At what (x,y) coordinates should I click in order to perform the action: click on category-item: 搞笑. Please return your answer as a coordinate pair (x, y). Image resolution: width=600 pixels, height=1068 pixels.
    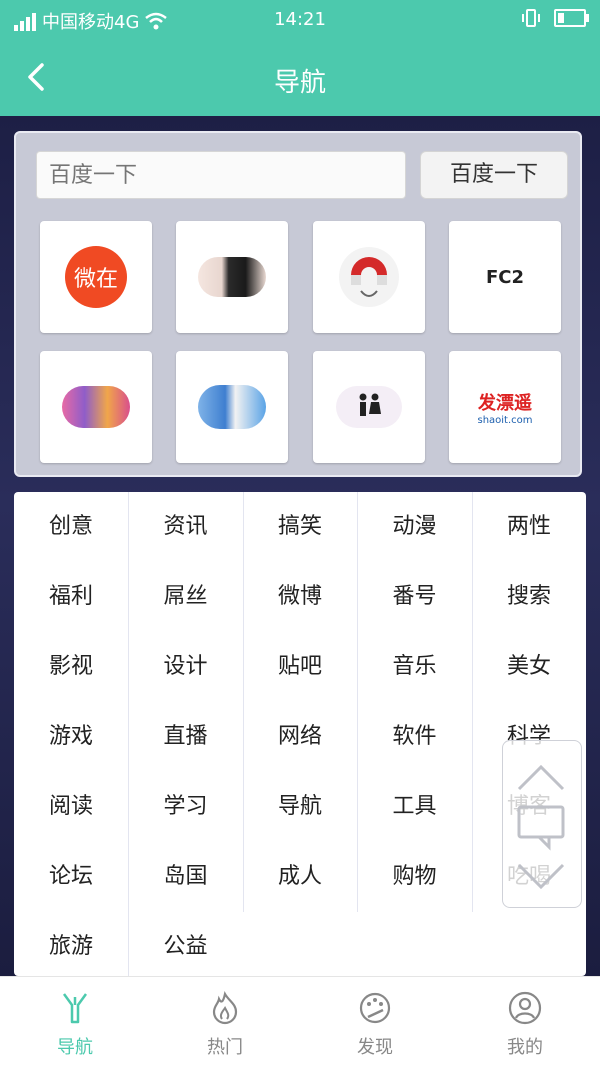
    Looking at the image, I should click on (300, 527).